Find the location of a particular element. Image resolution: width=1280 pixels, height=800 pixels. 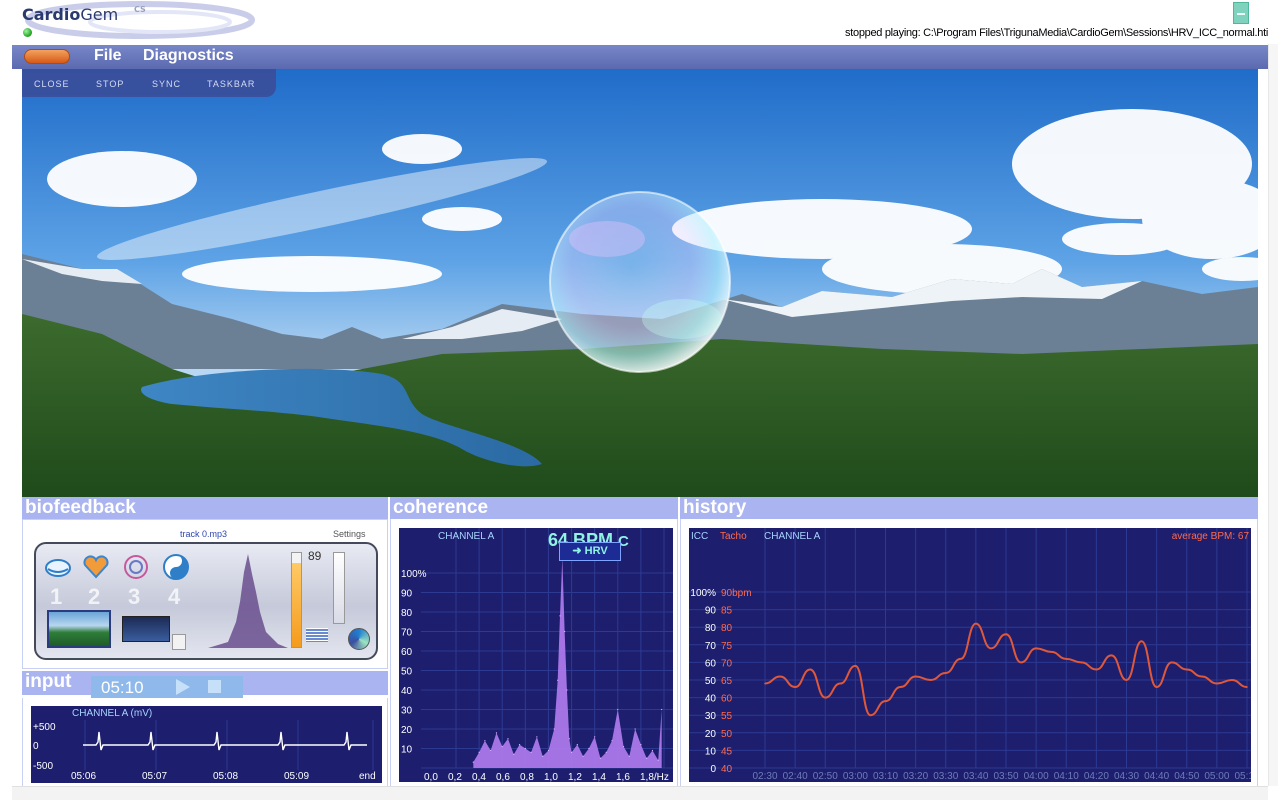

ecg-channel-label: CHANNEL A (mV) is located at coordinates (112, 713).